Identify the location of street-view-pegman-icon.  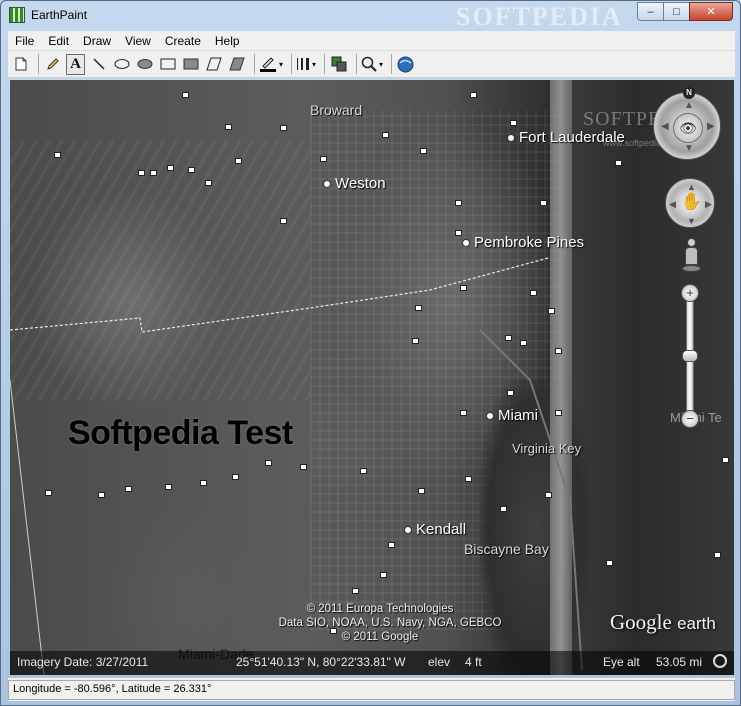
(691, 256).